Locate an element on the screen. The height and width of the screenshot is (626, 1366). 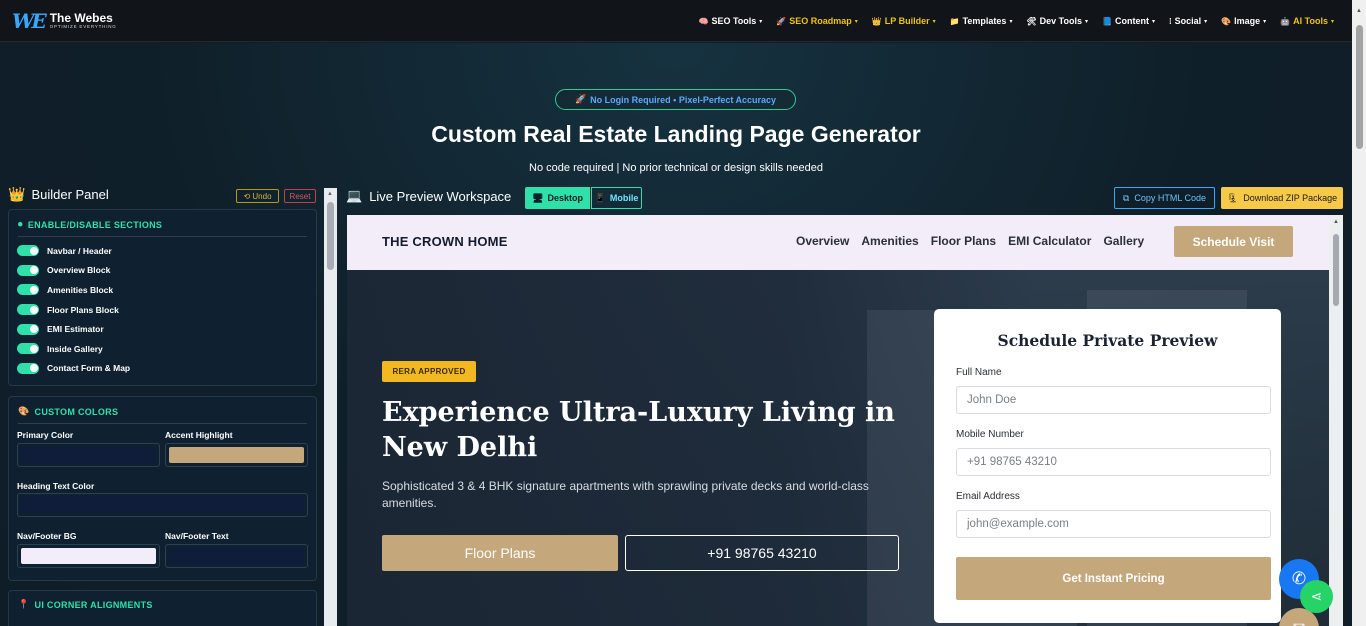
nav-item-label: LP Builder is located at coordinates (907, 21).